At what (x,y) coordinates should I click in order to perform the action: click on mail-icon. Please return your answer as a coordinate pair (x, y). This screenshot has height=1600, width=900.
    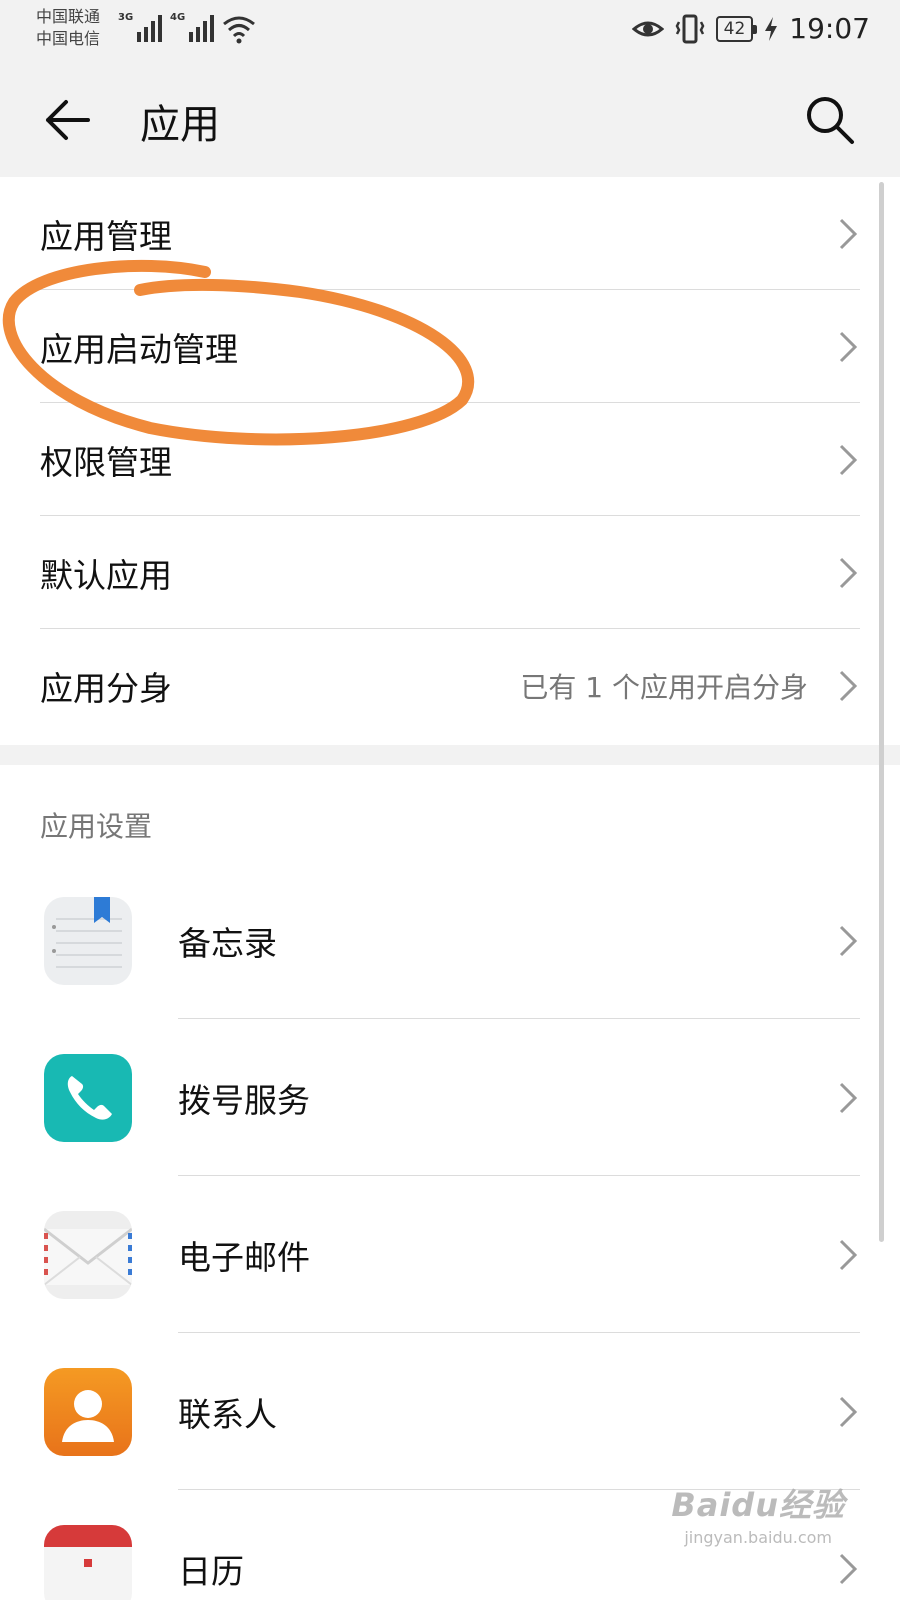
    Looking at the image, I should click on (88, 1255).